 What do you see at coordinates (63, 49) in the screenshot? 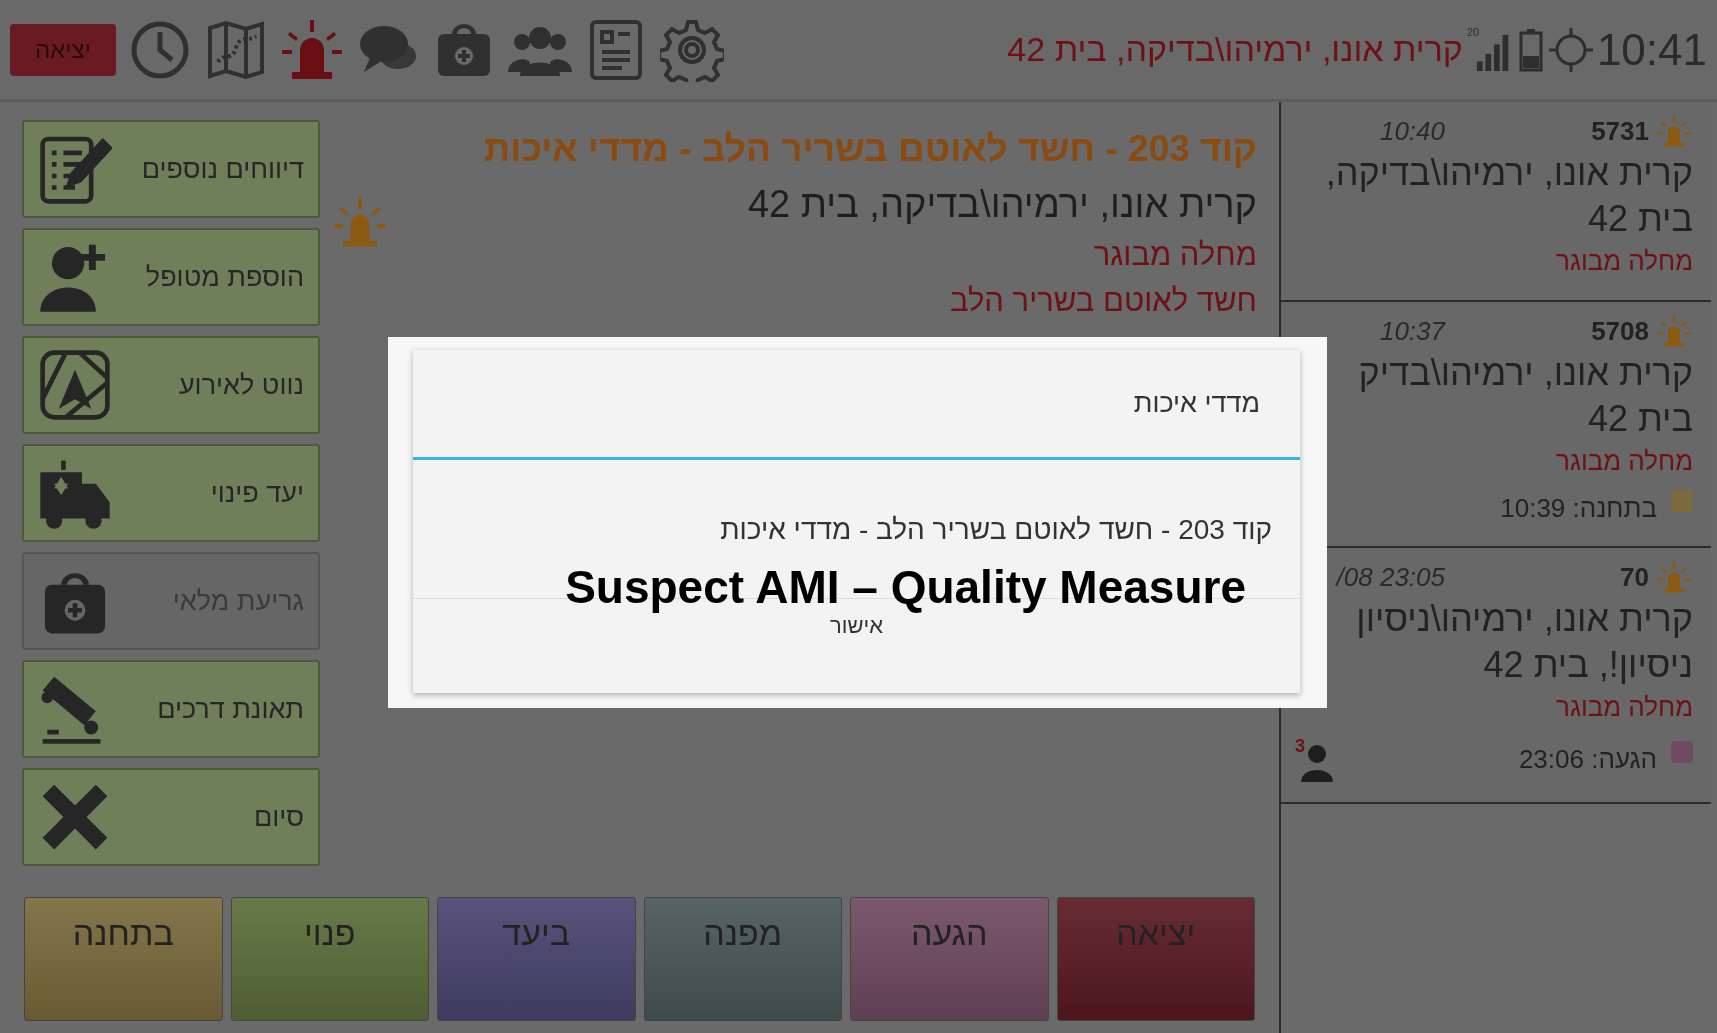
I see `exit-button: יציאה` at bounding box center [63, 49].